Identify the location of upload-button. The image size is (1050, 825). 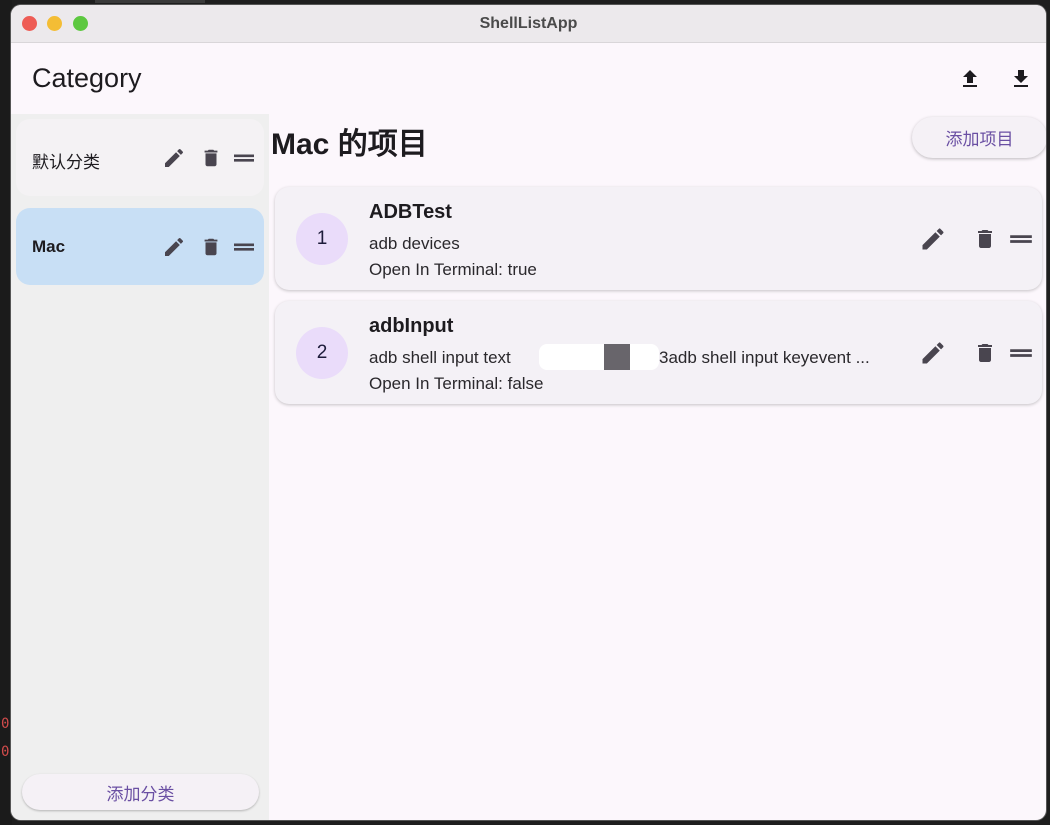
(970, 79).